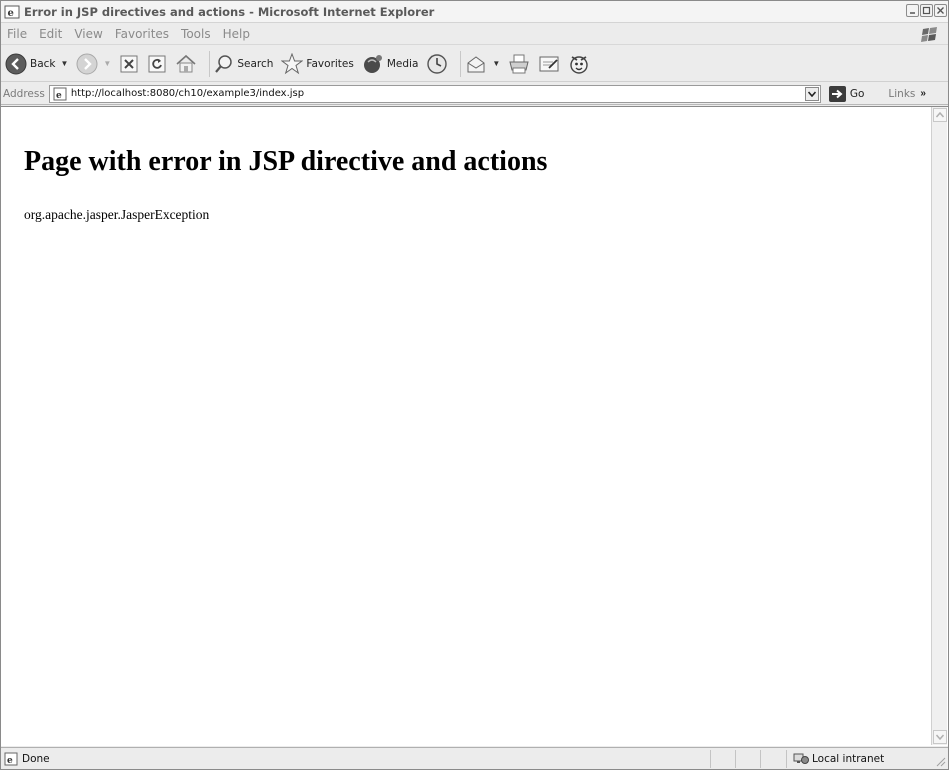  I want to click on refresh-icon, so click(157, 63).